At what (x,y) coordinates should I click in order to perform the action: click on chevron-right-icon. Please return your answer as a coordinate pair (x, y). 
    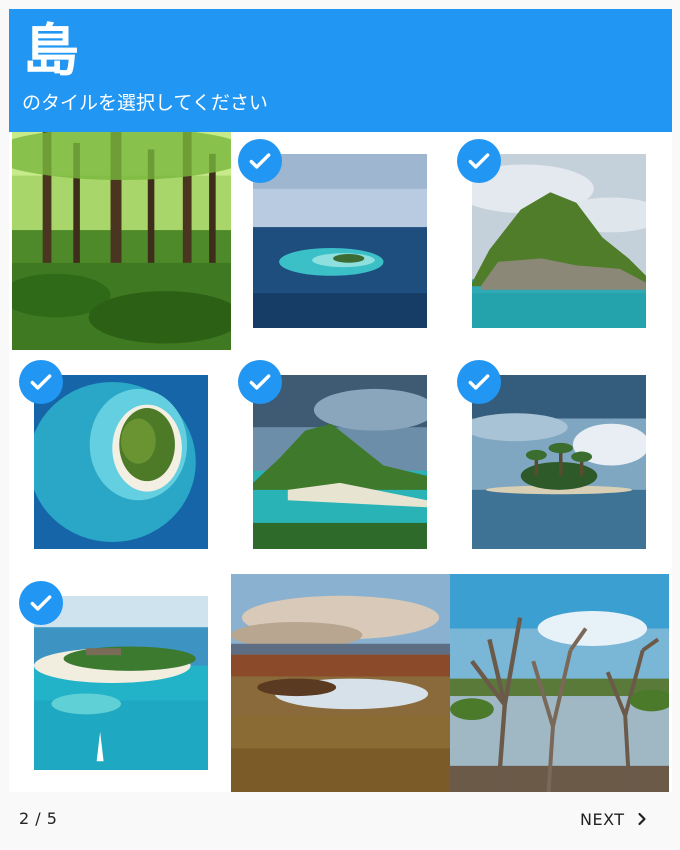
    Looking at the image, I should click on (641, 819).